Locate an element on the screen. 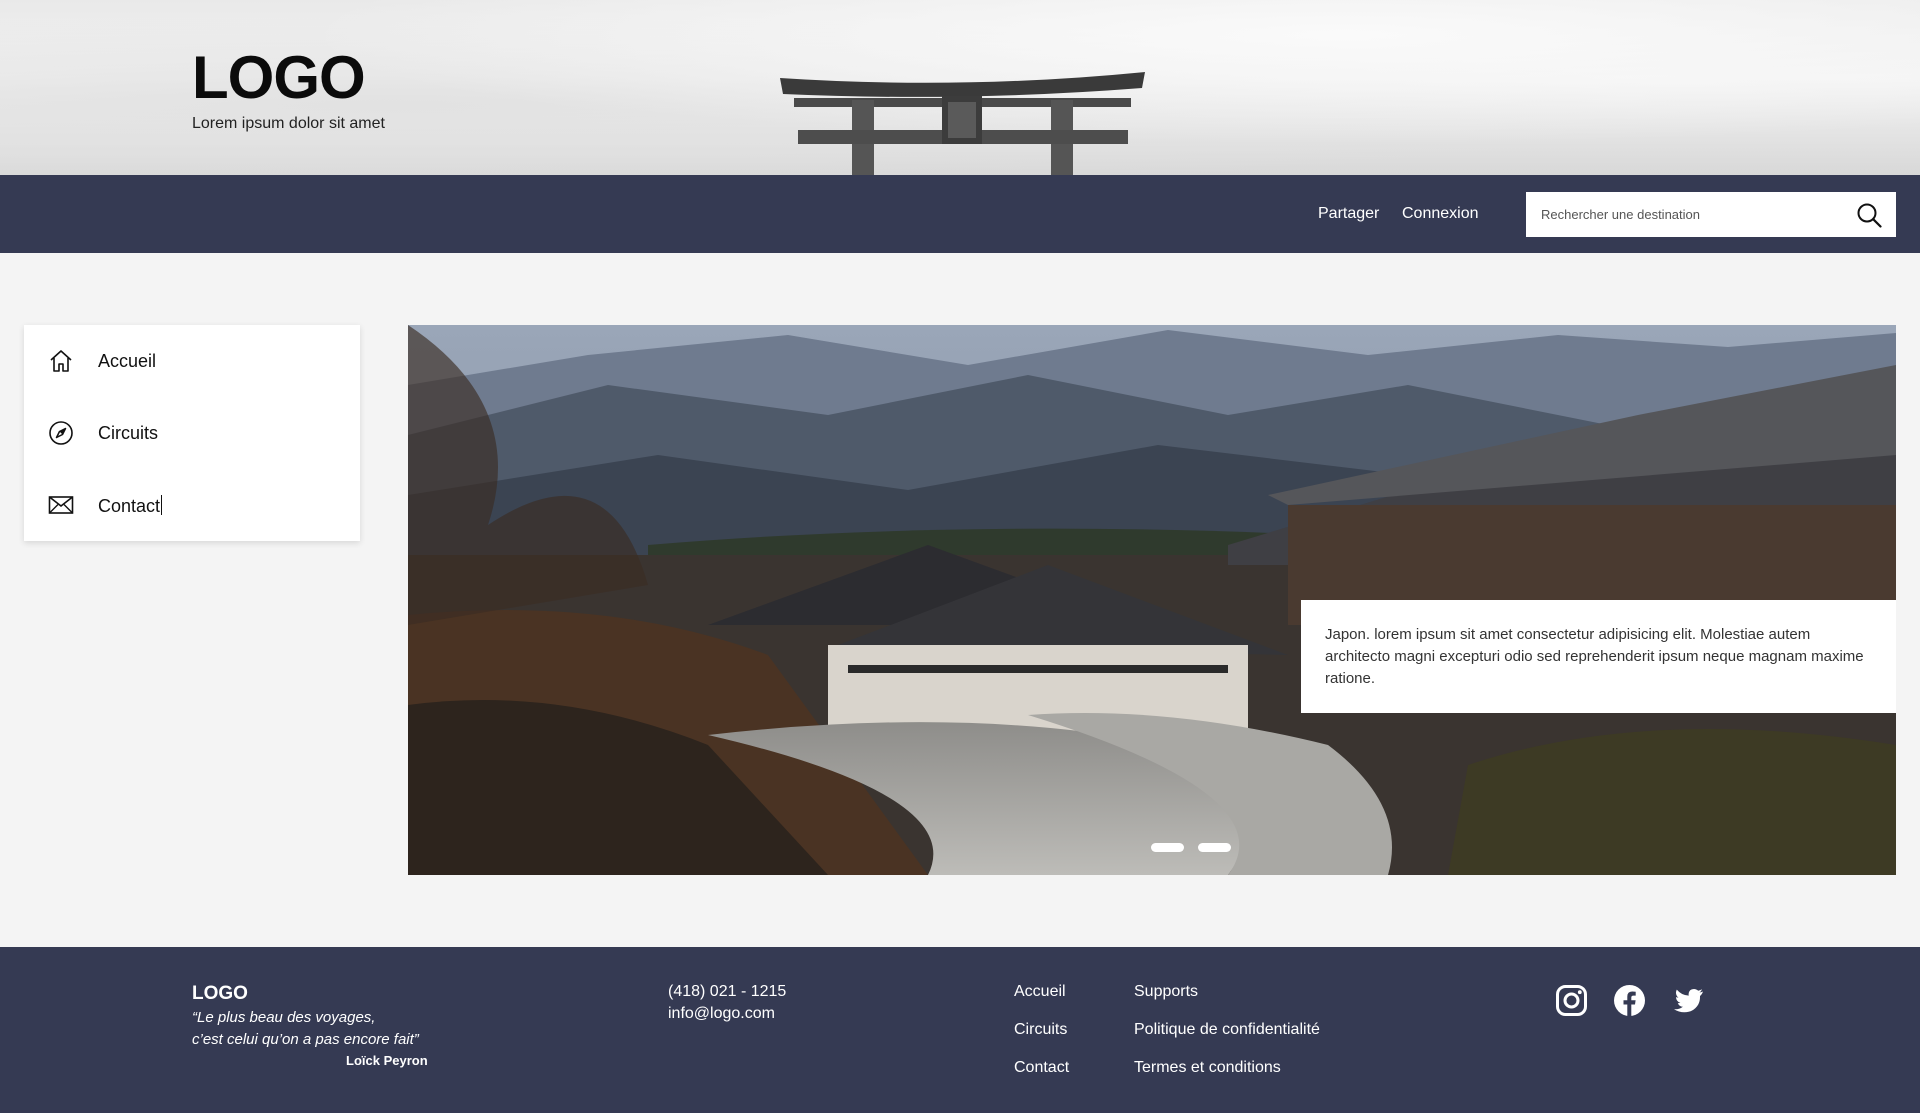 The image size is (1920, 1113). sidebar-item-circuits: Circuits is located at coordinates (192, 433).